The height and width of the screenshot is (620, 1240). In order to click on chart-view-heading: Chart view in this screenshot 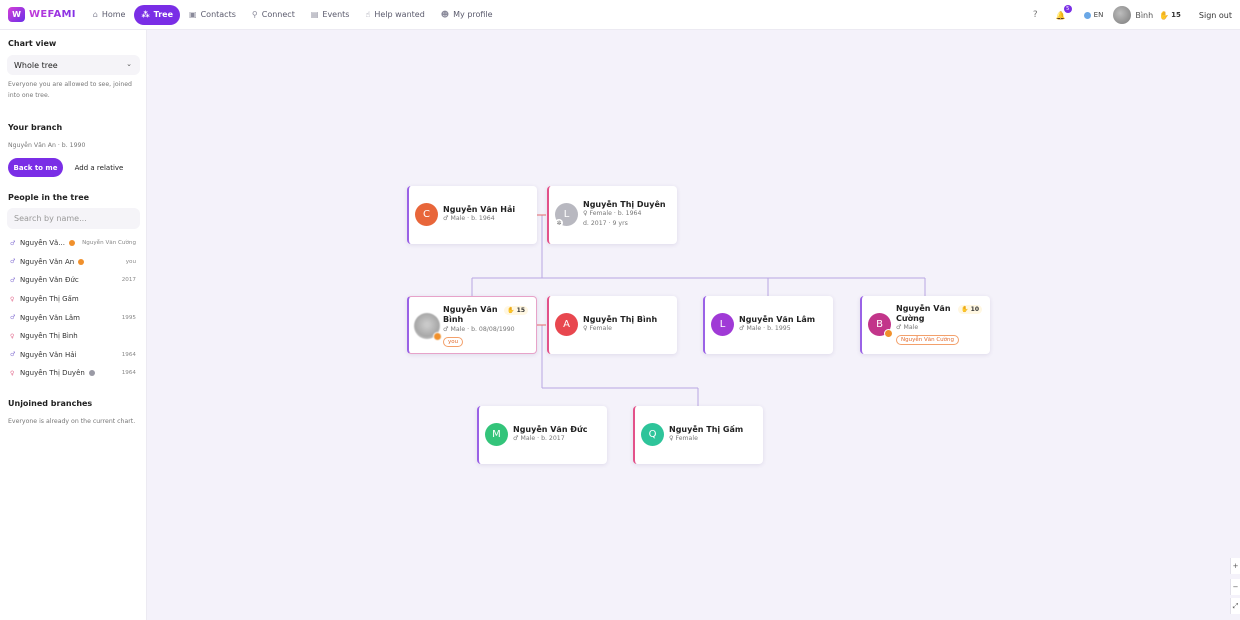, I will do `click(32, 43)`.